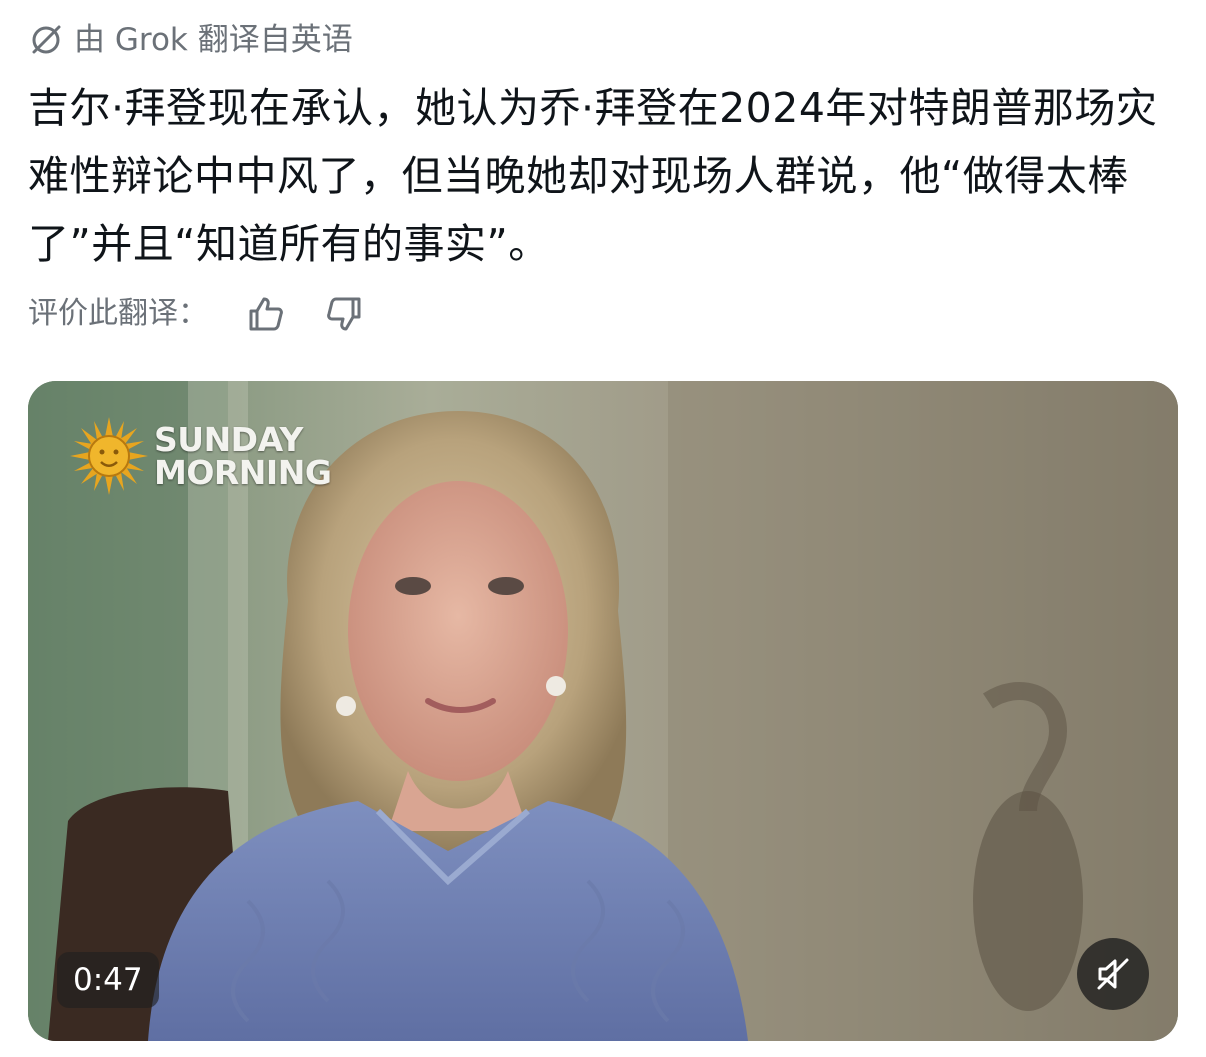  I want to click on video-duration-badge: 0:47, so click(108, 980).